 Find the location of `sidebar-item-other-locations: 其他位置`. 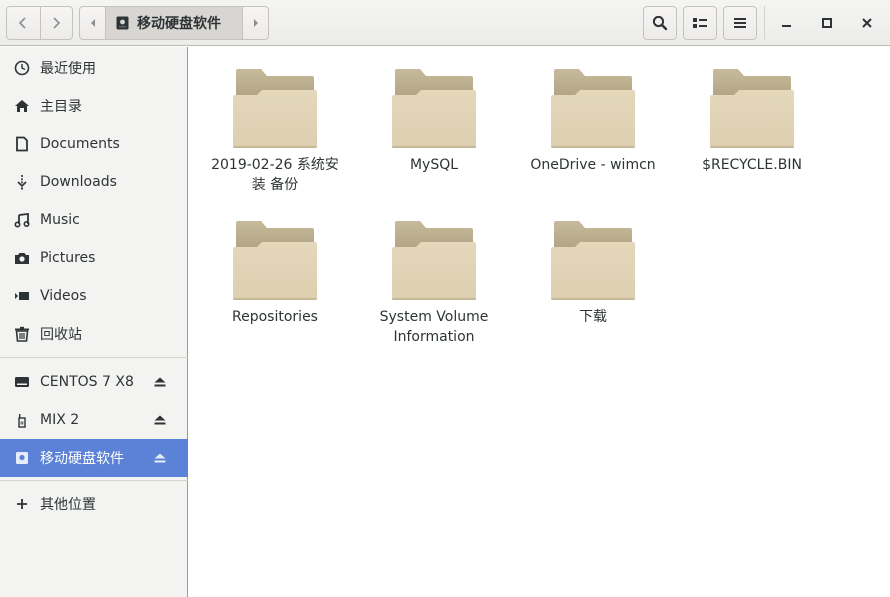

sidebar-item-other-locations: 其他位置 is located at coordinates (94, 504).